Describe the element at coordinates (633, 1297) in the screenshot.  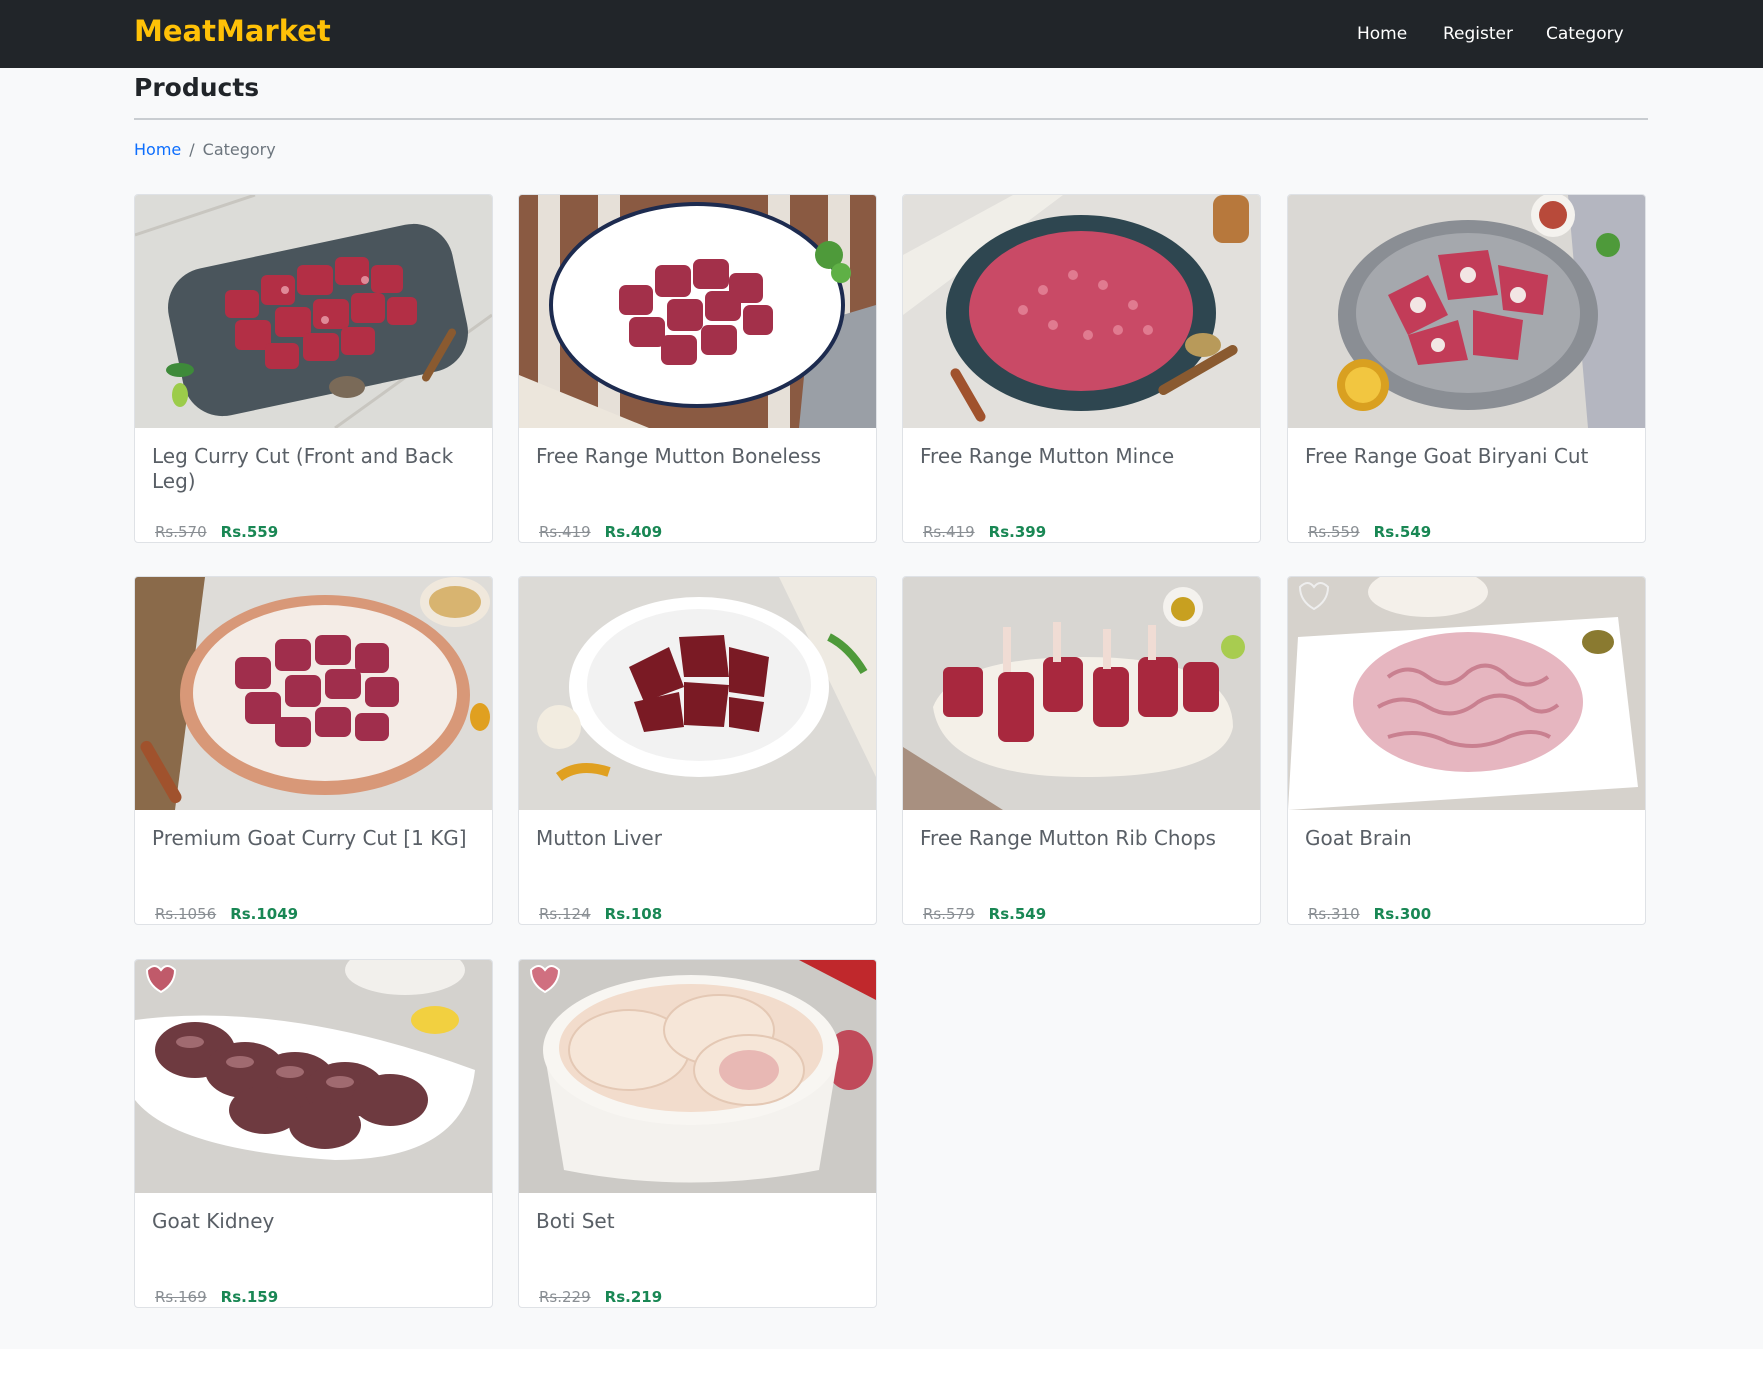
I see `sale-price: Rs.219` at that location.